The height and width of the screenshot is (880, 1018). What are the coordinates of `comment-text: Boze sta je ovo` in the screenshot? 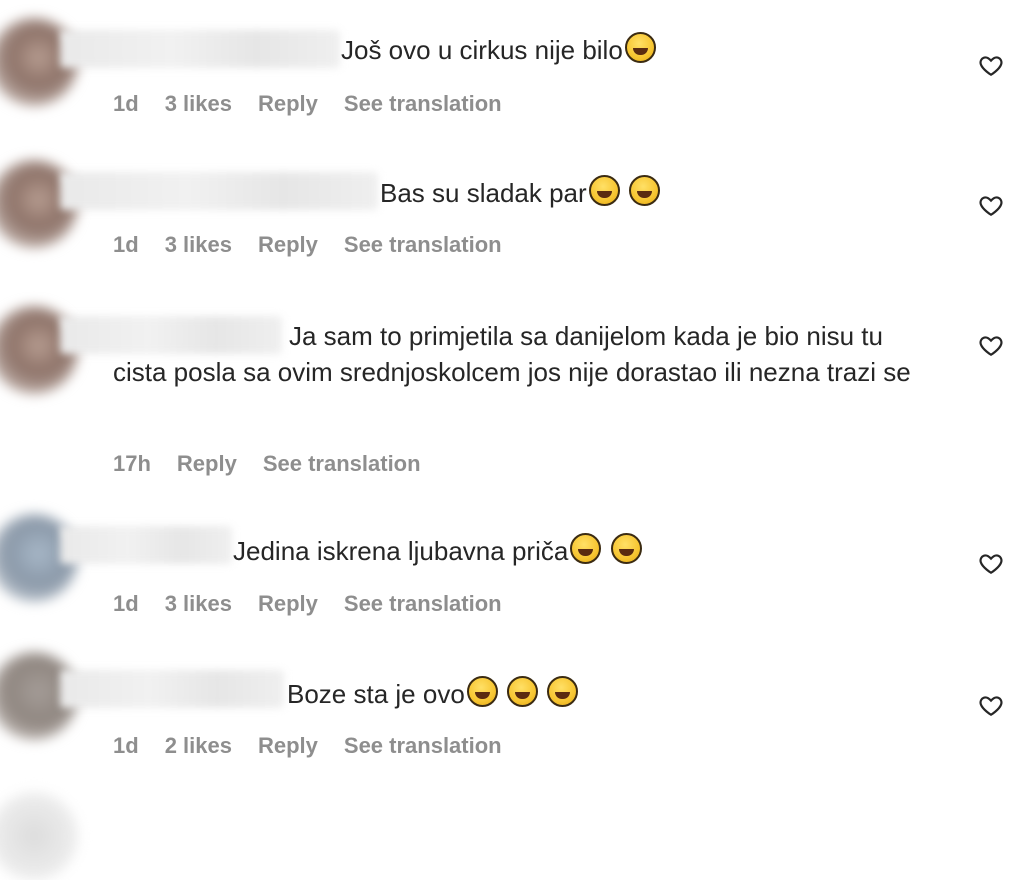 It's located at (433, 694).